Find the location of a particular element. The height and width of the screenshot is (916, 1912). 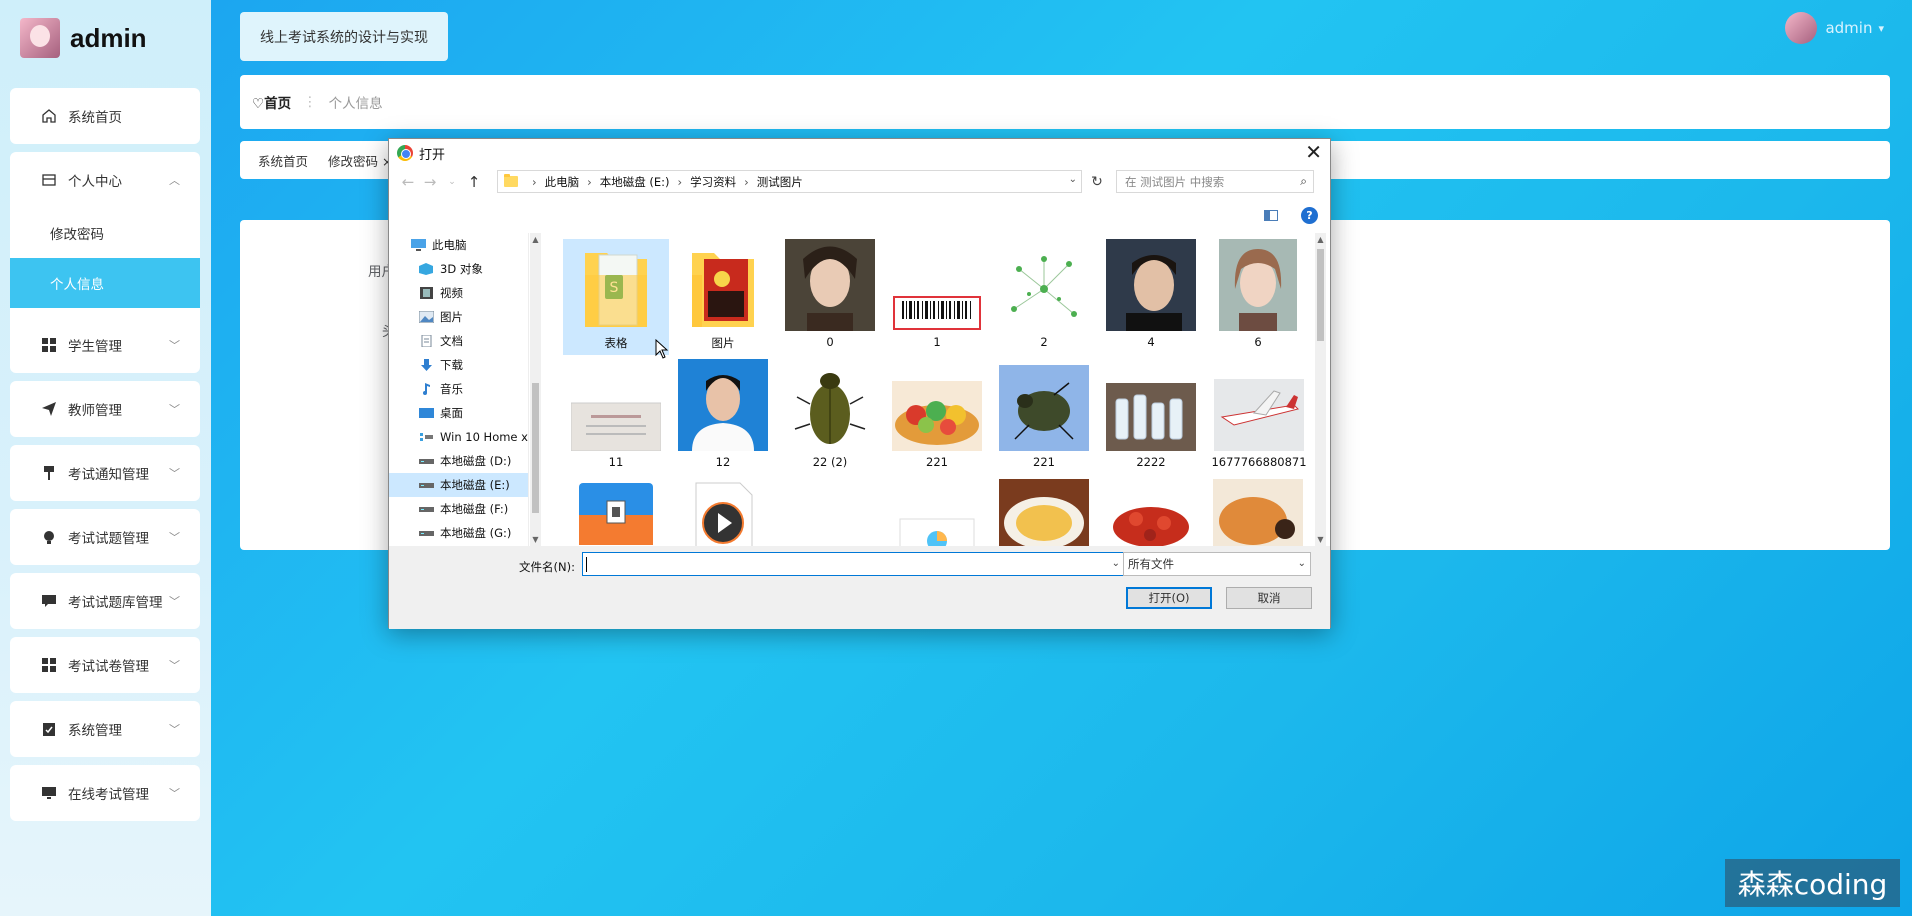

menu-system: 系统管理 ﹀ is located at coordinates (105, 729).